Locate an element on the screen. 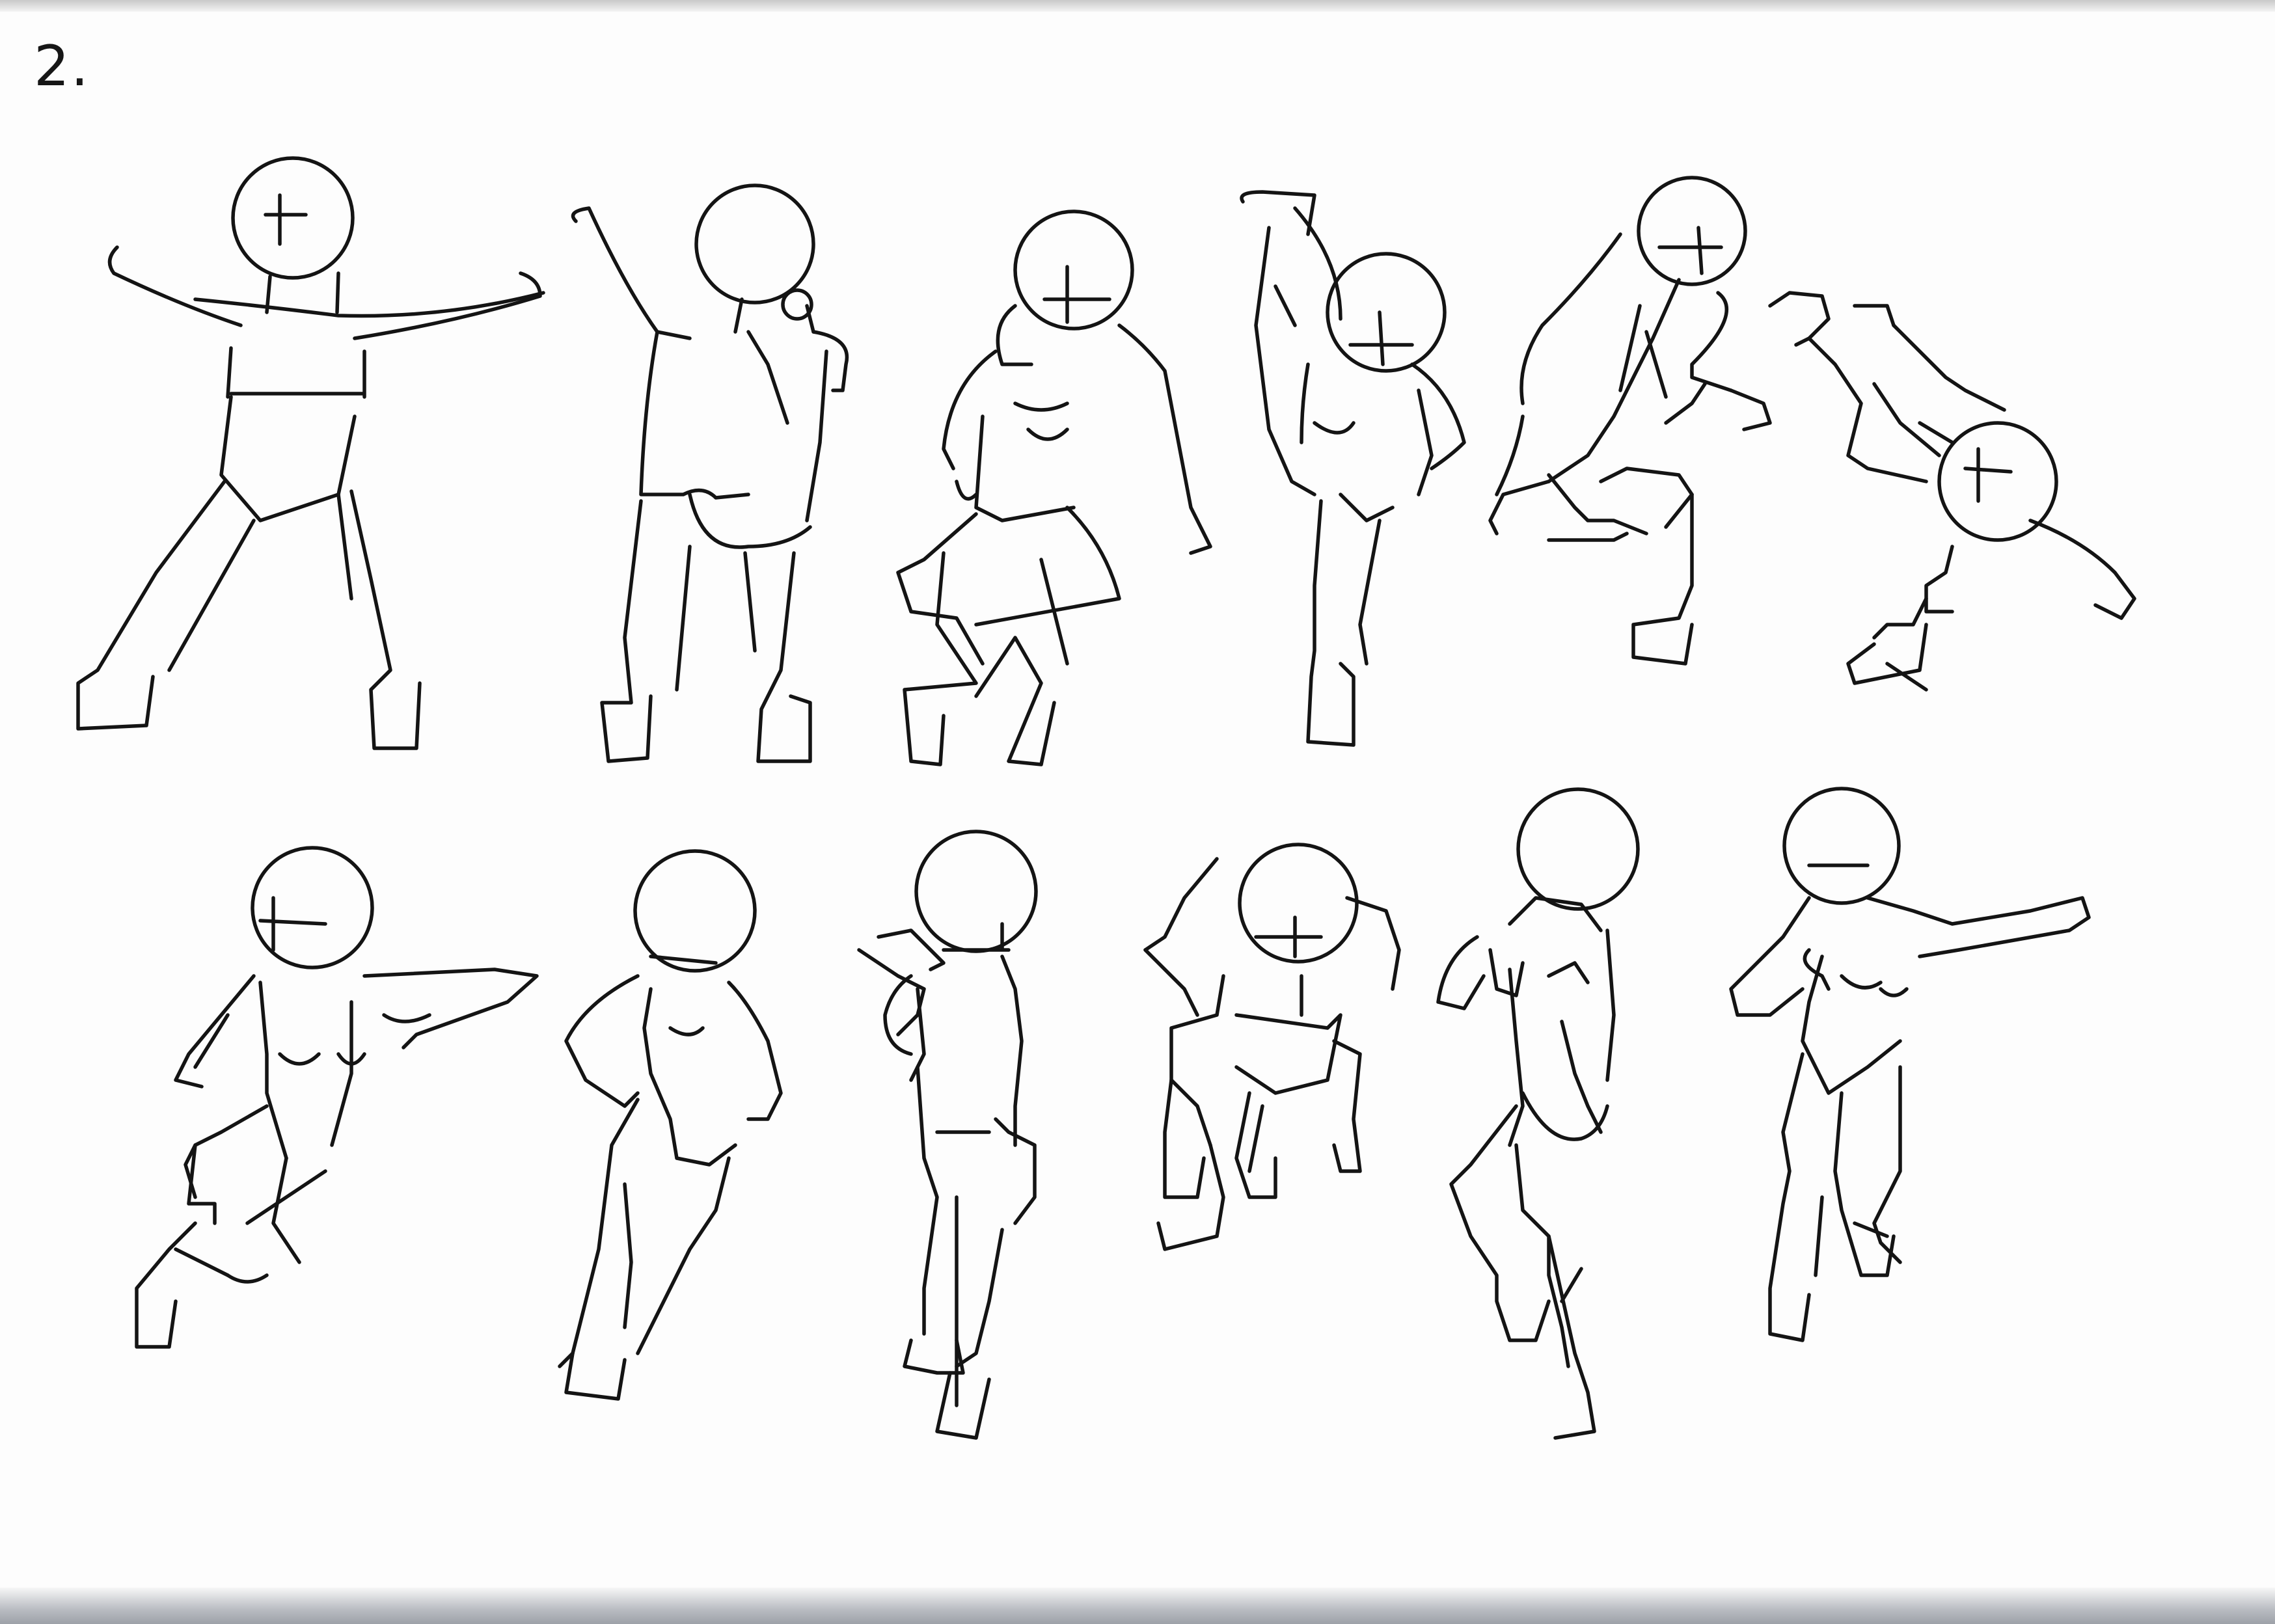 The image size is (2275, 1624). scan-bottom-edge is located at coordinates (1137, 1606).